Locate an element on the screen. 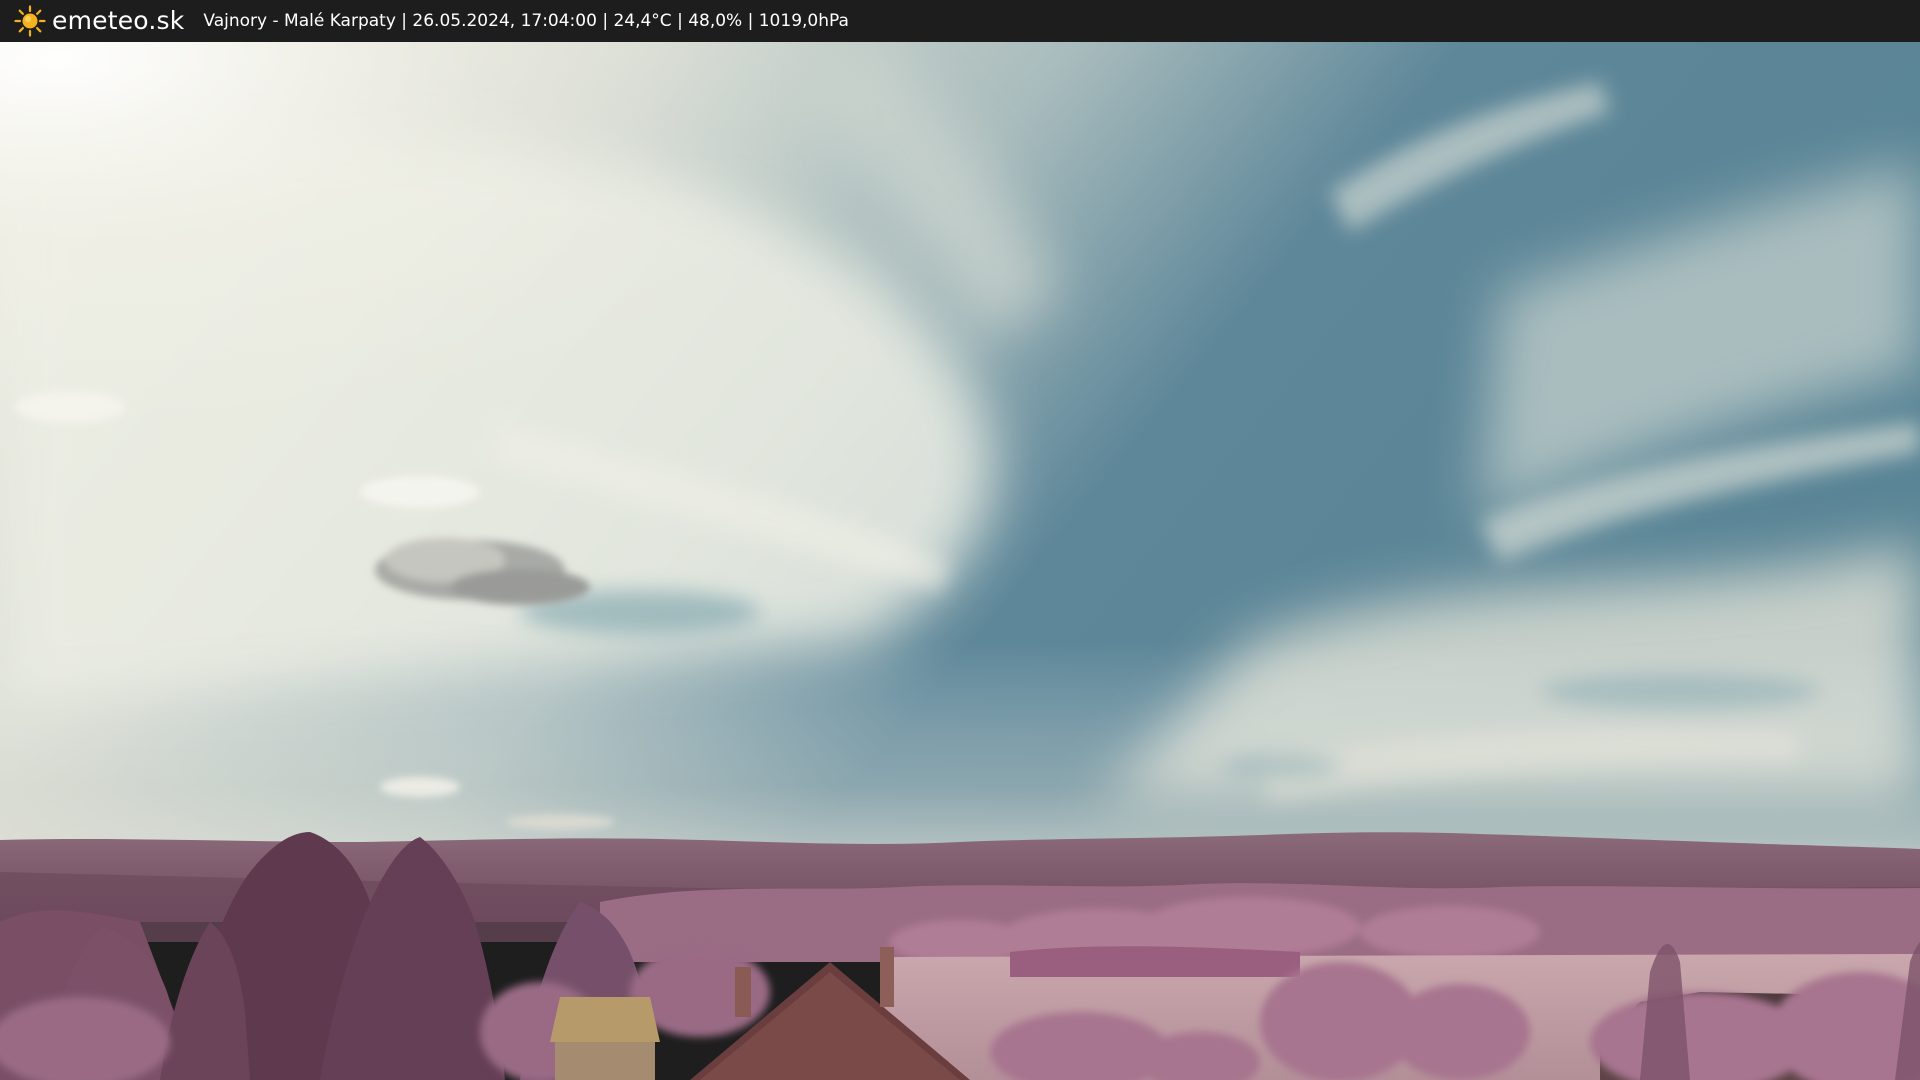 This screenshot has height=1080, width=1920. brand-name: emeteo.sk is located at coordinates (118, 20).